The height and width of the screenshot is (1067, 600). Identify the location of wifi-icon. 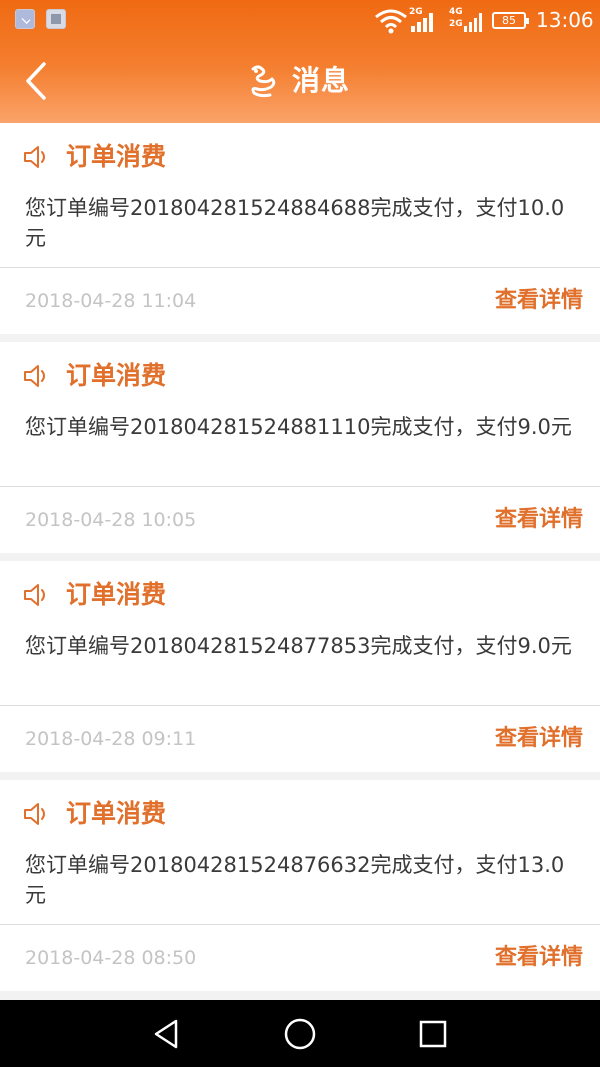
(391, 21).